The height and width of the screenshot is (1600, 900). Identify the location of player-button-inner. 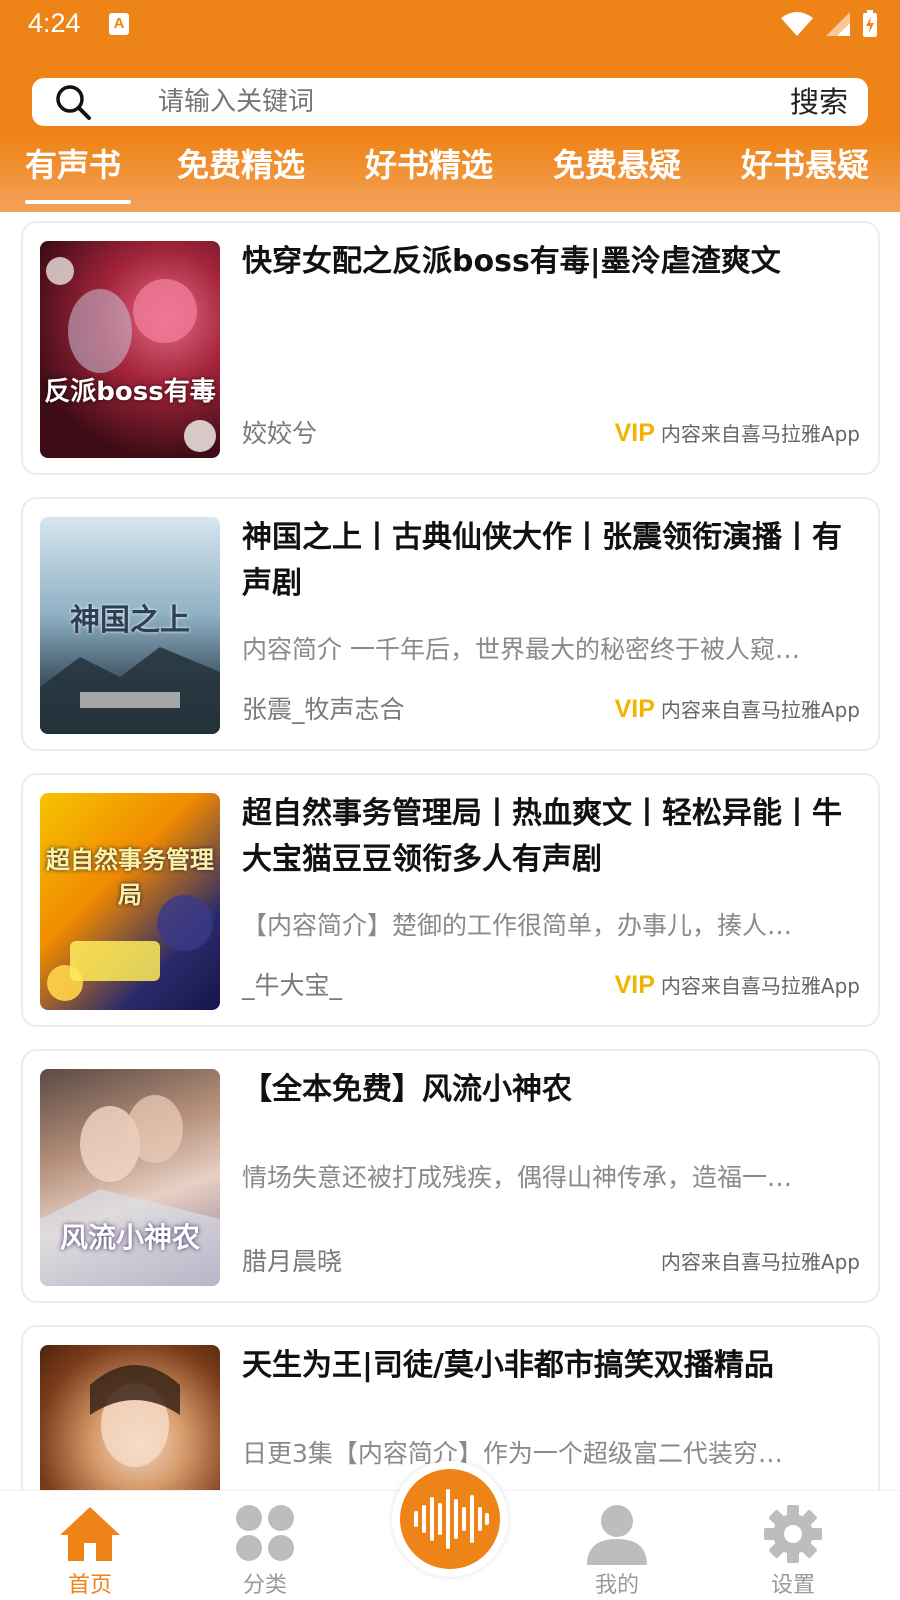
(450, 1519).